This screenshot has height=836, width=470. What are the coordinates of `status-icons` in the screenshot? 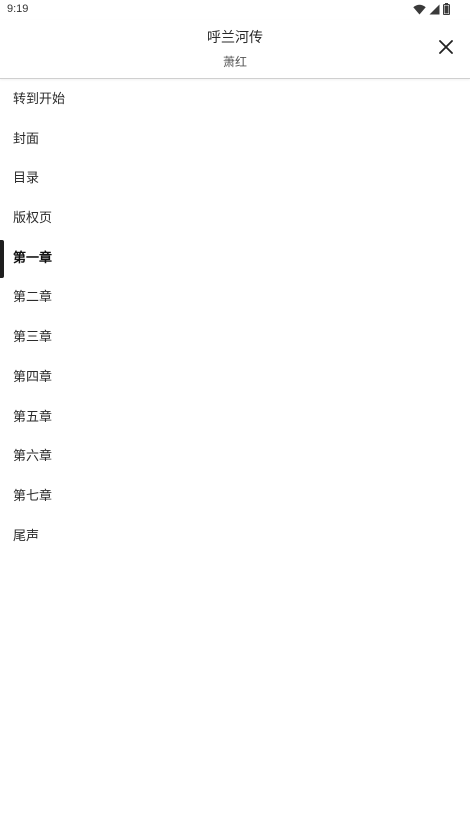 It's located at (431, 9).